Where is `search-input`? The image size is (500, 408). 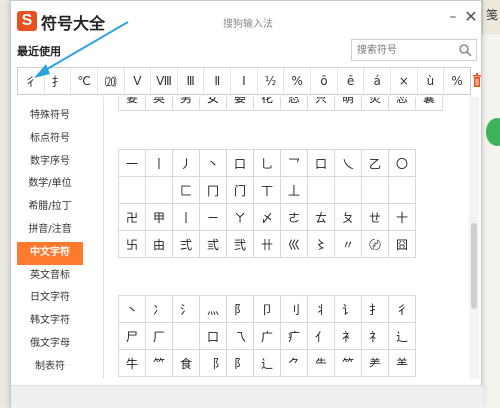
search-input is located at coordinates (405, 50).